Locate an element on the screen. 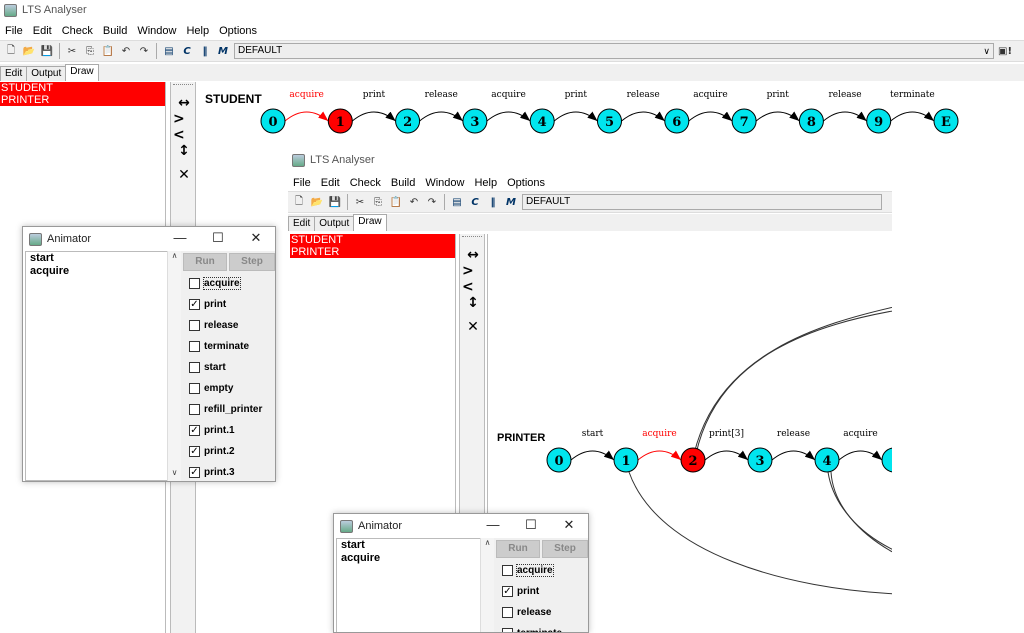 The height and width of the screenshot is (633, 1024). target-selector: DEFAULT is located at coordinates (702, 202).